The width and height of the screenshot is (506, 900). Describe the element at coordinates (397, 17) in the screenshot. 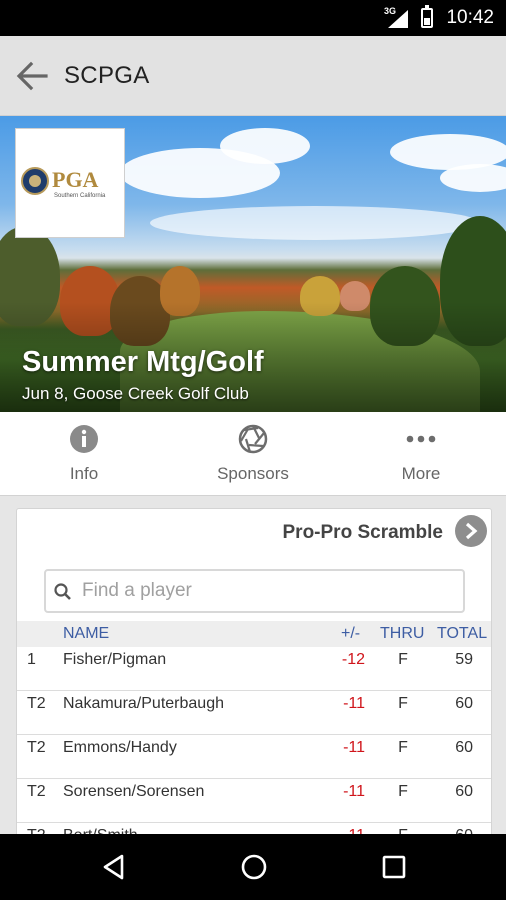

I see `cell-signal-icon: 3G` at that location.